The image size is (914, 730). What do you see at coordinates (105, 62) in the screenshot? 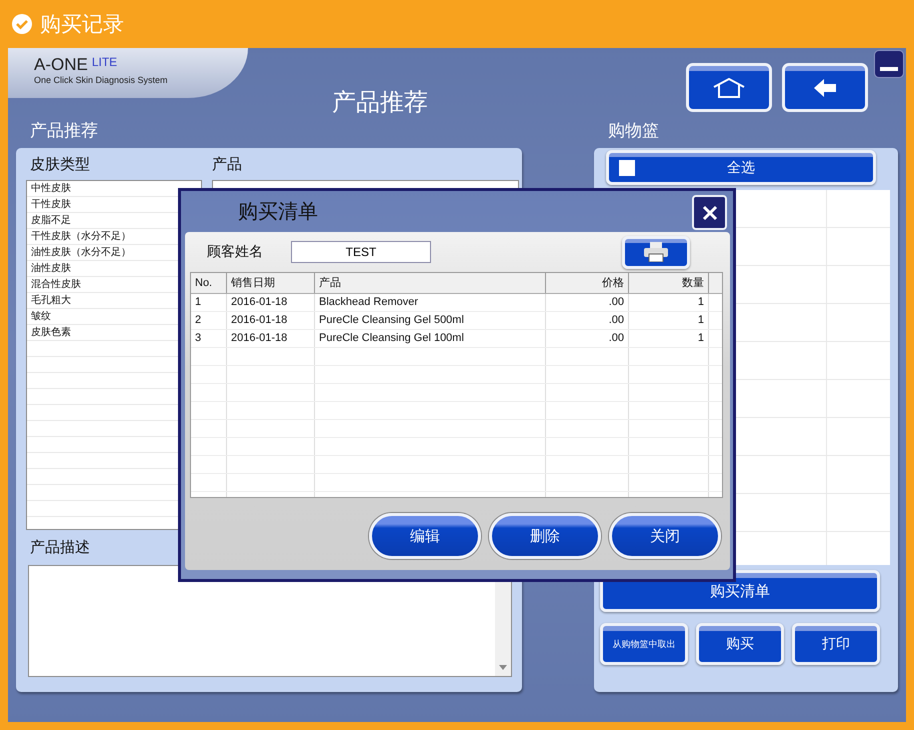
I see `logo-edition: LITE` at bounding box center [105, 62].